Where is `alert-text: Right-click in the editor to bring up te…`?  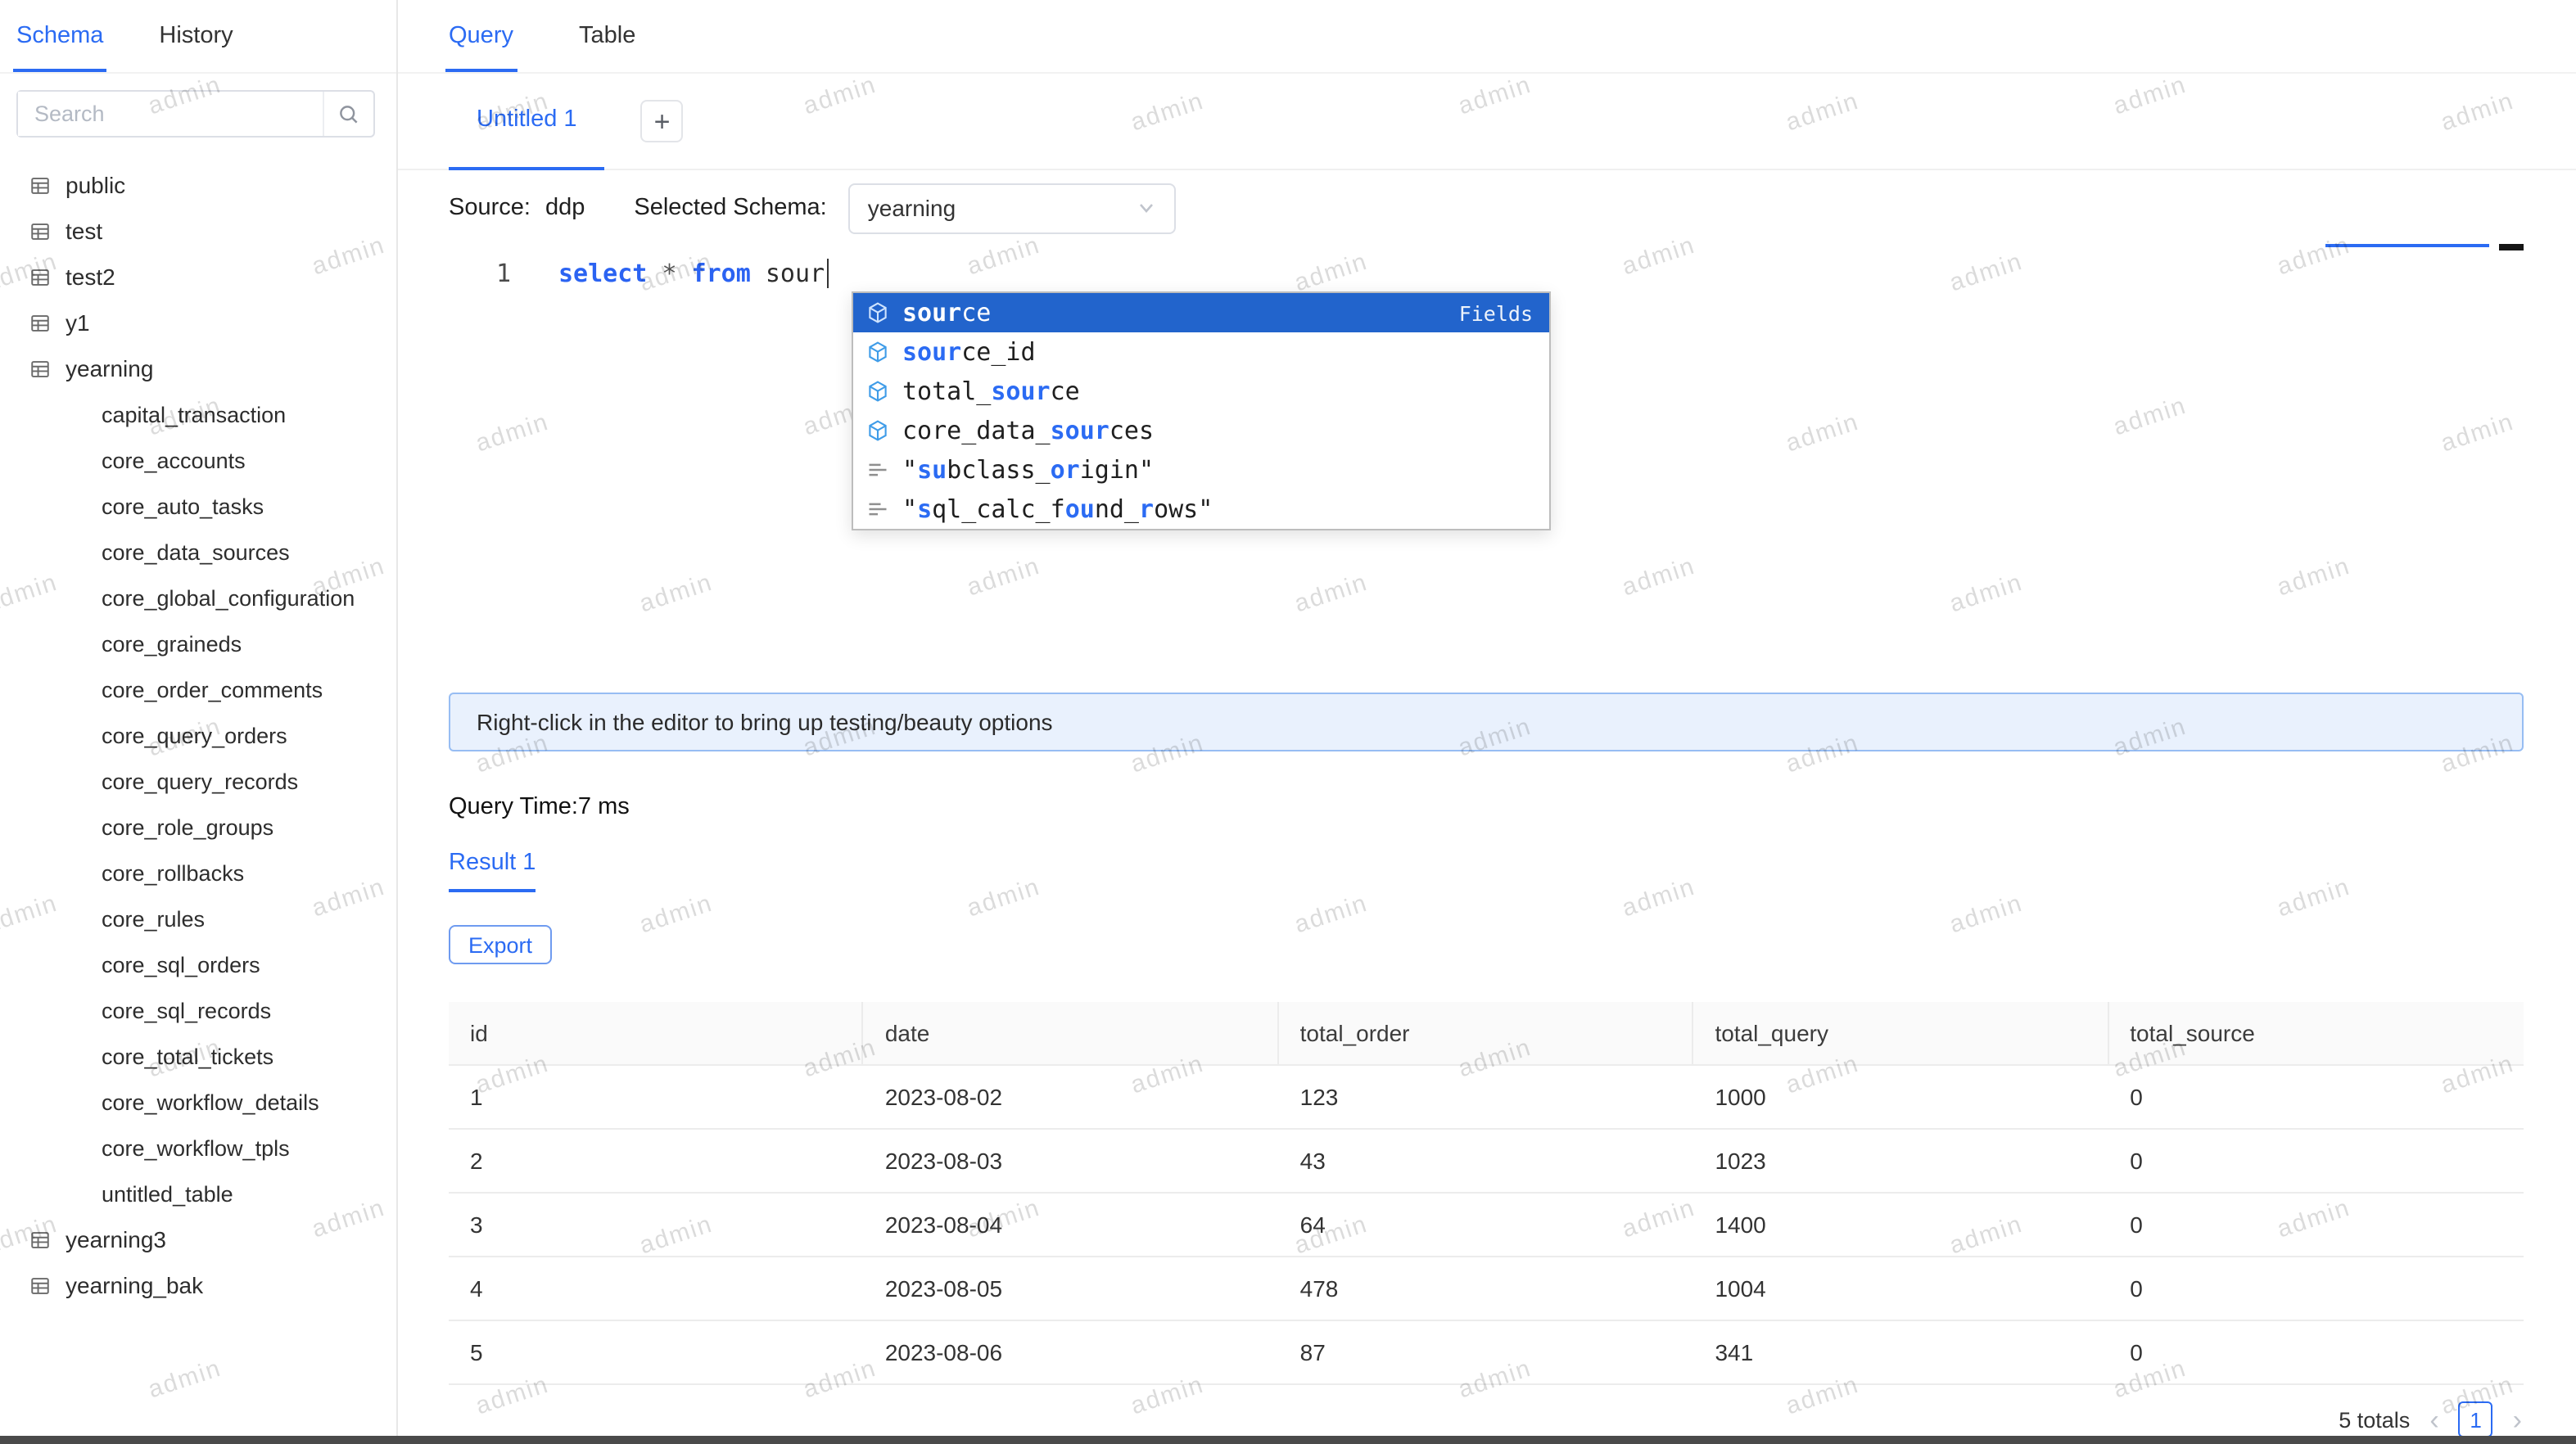
alert-text: Right-click in the editor to bring up te… is located at coordinates (765, 722).